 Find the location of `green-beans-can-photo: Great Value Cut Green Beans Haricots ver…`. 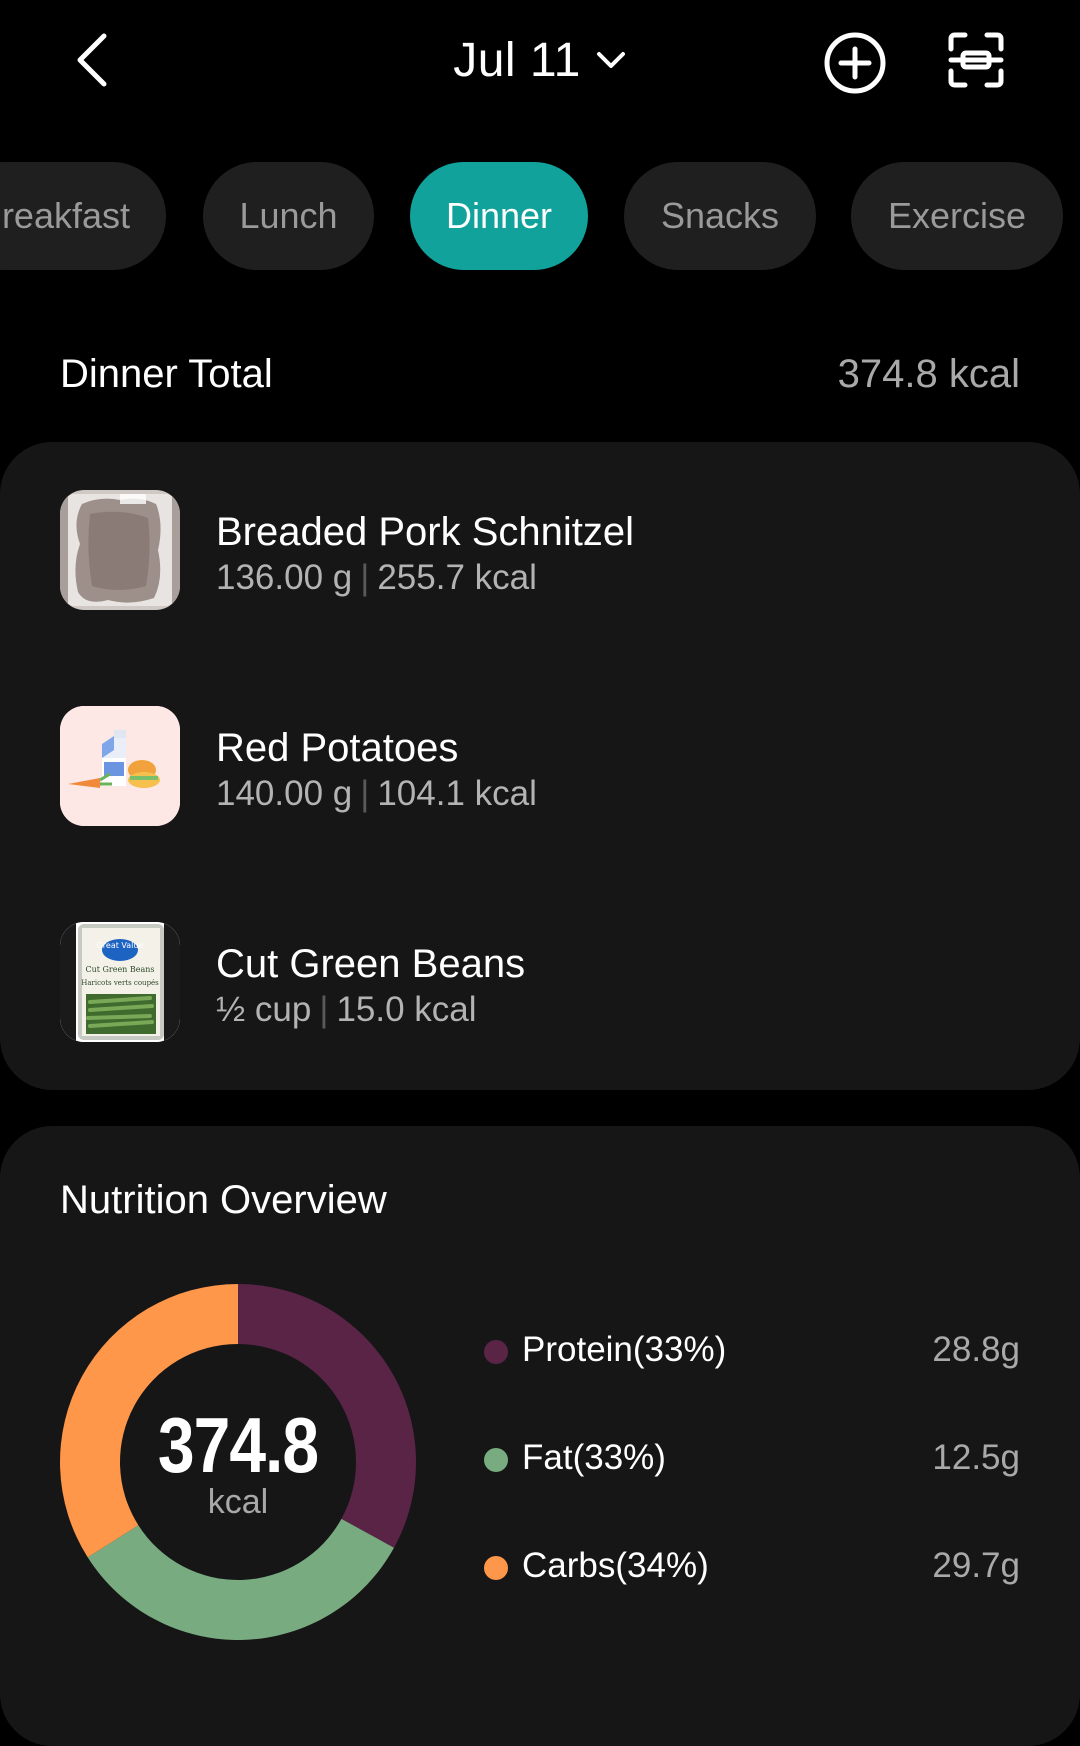

green-beans-can-photo: Great Value Cut Green Beans Haricots ver… is located at coordinates (120, 982).